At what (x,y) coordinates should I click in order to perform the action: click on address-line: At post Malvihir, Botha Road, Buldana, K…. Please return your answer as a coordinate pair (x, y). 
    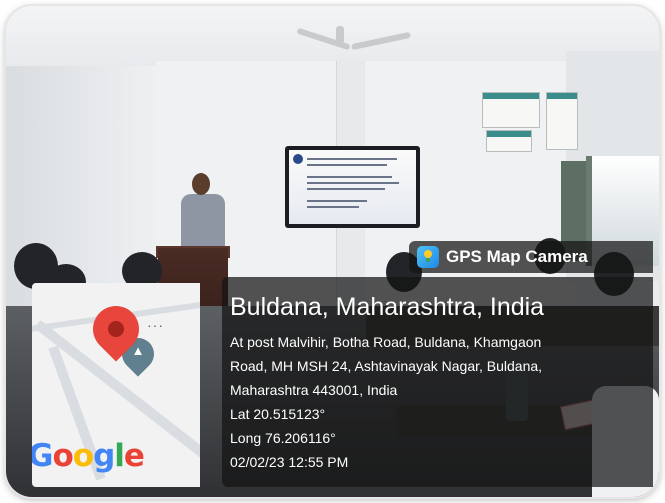
    Looking at the image, I should click on (386, 342).